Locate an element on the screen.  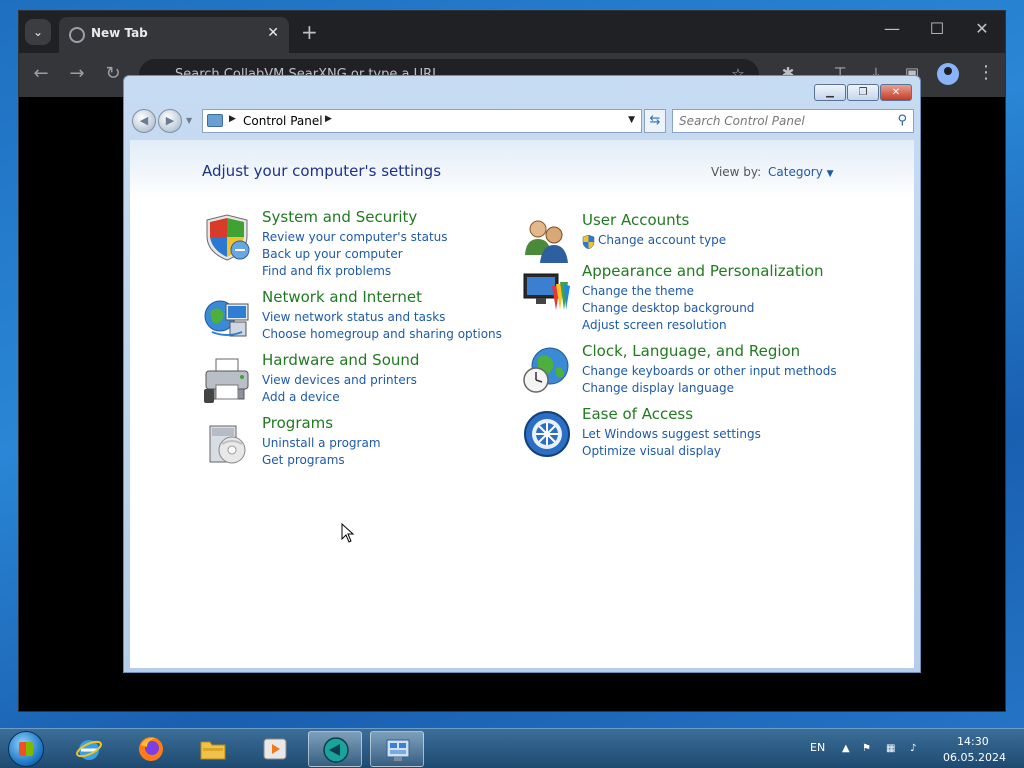
link-back-up: Back up your computer is located at coordinates (332, 254).